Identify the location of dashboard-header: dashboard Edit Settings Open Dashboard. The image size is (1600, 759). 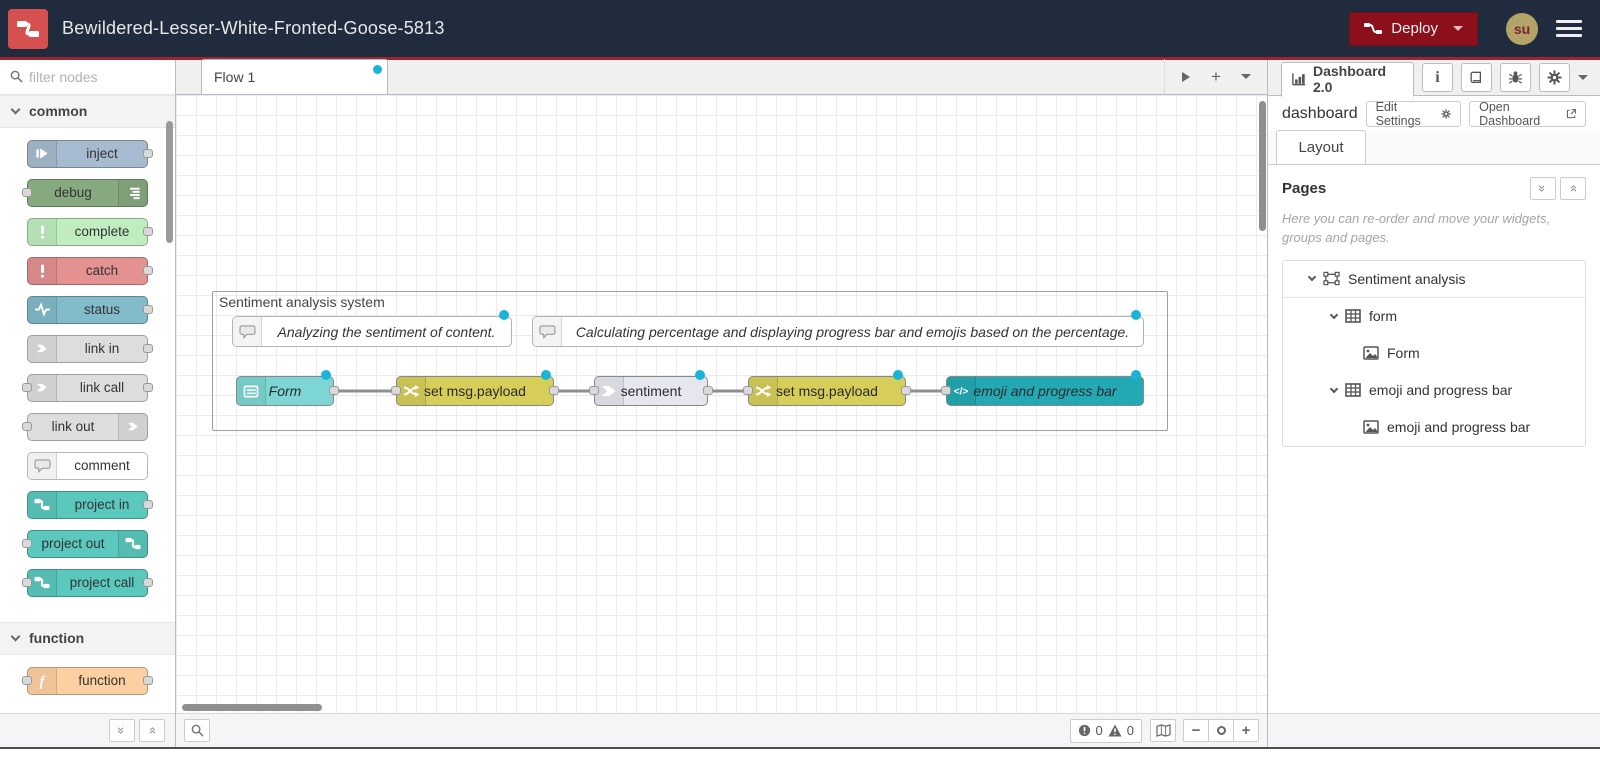
(1434, 113).